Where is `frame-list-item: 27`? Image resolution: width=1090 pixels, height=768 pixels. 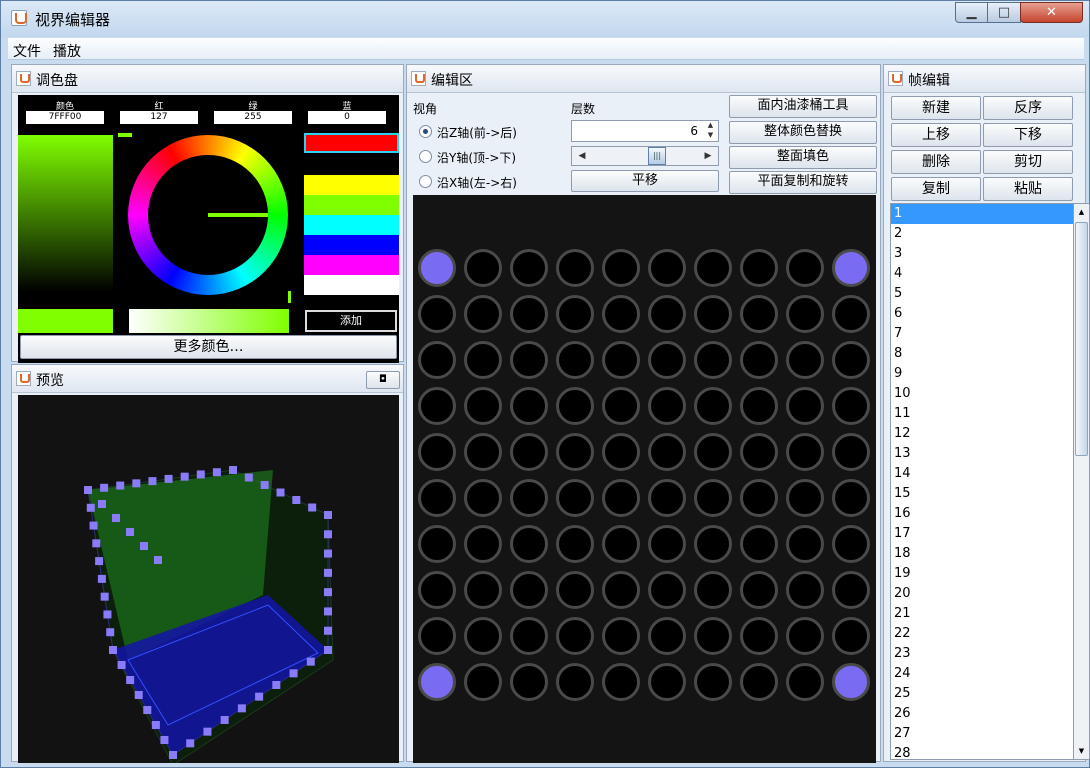 frame-list-item: 27 is located at coordinates (982, 734).